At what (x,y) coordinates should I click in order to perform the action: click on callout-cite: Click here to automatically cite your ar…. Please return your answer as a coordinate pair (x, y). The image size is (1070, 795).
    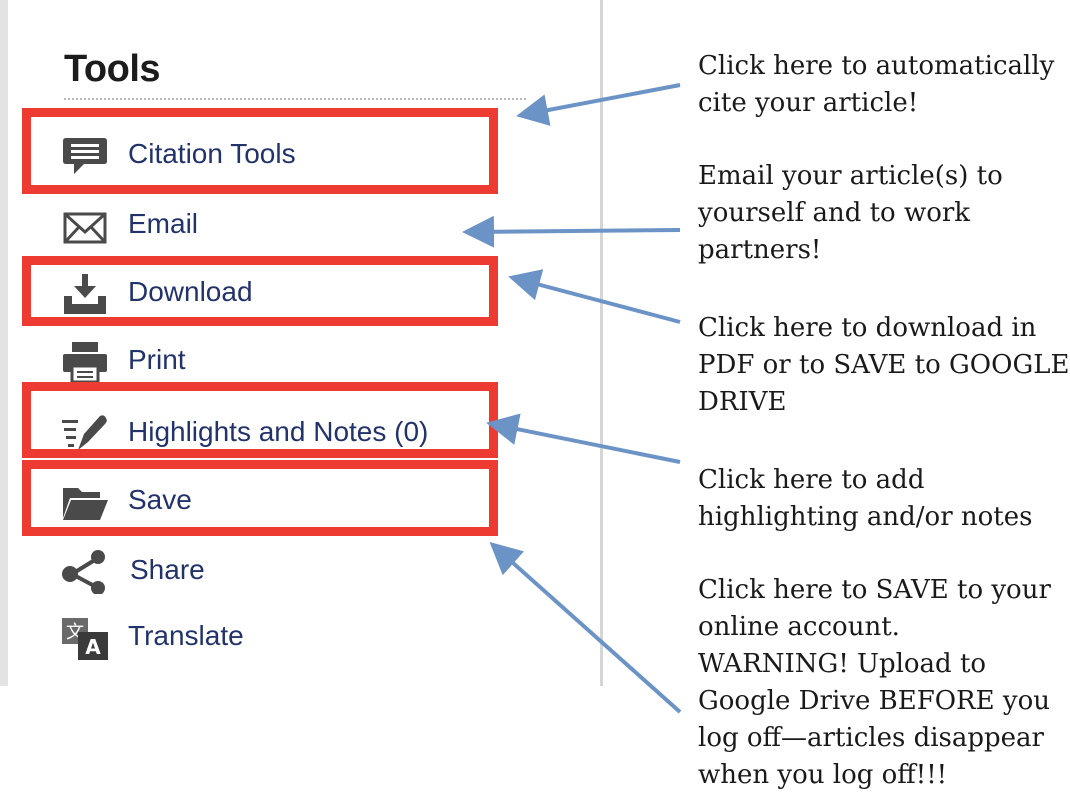
    Looking at the image, I should click on (876, 84).